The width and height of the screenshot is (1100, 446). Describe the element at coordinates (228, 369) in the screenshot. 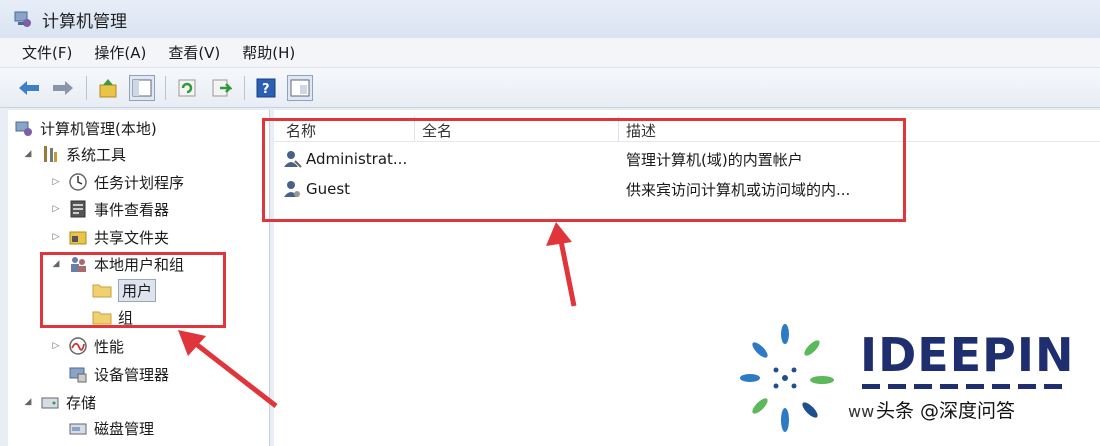

I see `arrow-to-local-users` at that location.